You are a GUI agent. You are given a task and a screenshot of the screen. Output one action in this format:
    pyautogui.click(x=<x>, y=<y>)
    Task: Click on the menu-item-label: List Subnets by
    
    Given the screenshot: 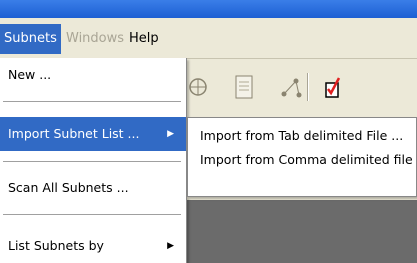 What is the action you would take?
    pyautogui.click(x=56, y=245)
    